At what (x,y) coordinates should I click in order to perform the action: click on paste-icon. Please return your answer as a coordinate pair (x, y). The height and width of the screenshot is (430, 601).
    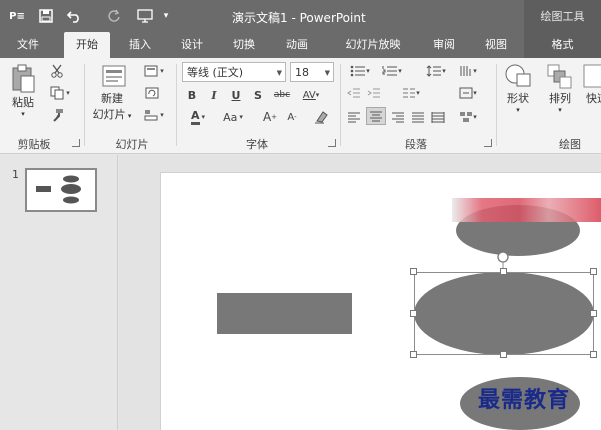
    Looking at the image, I should click on (23, 78).